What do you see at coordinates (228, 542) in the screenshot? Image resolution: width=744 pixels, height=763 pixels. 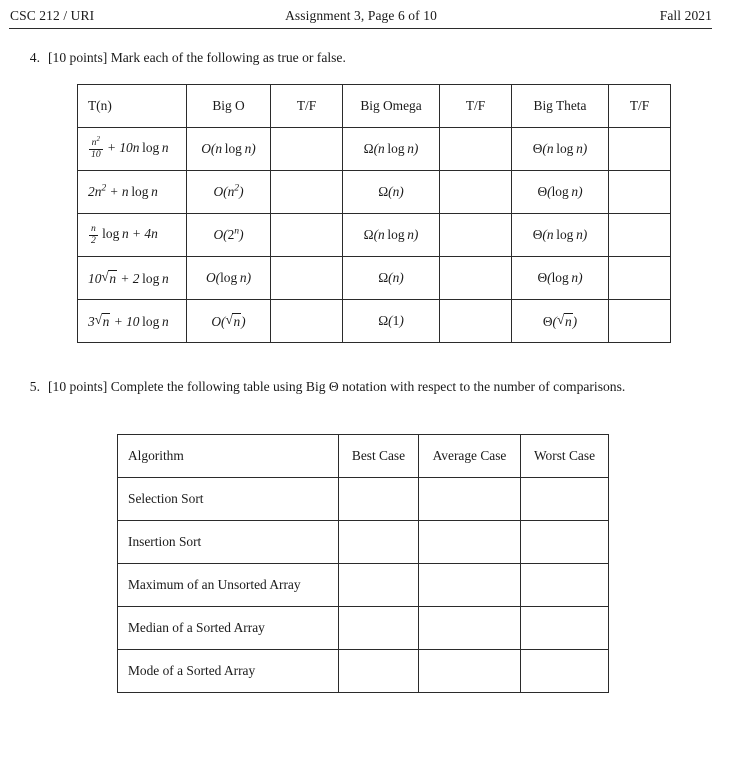 I see `cell-algorithm: Insertion Sort` at bounding box center [228, 542].